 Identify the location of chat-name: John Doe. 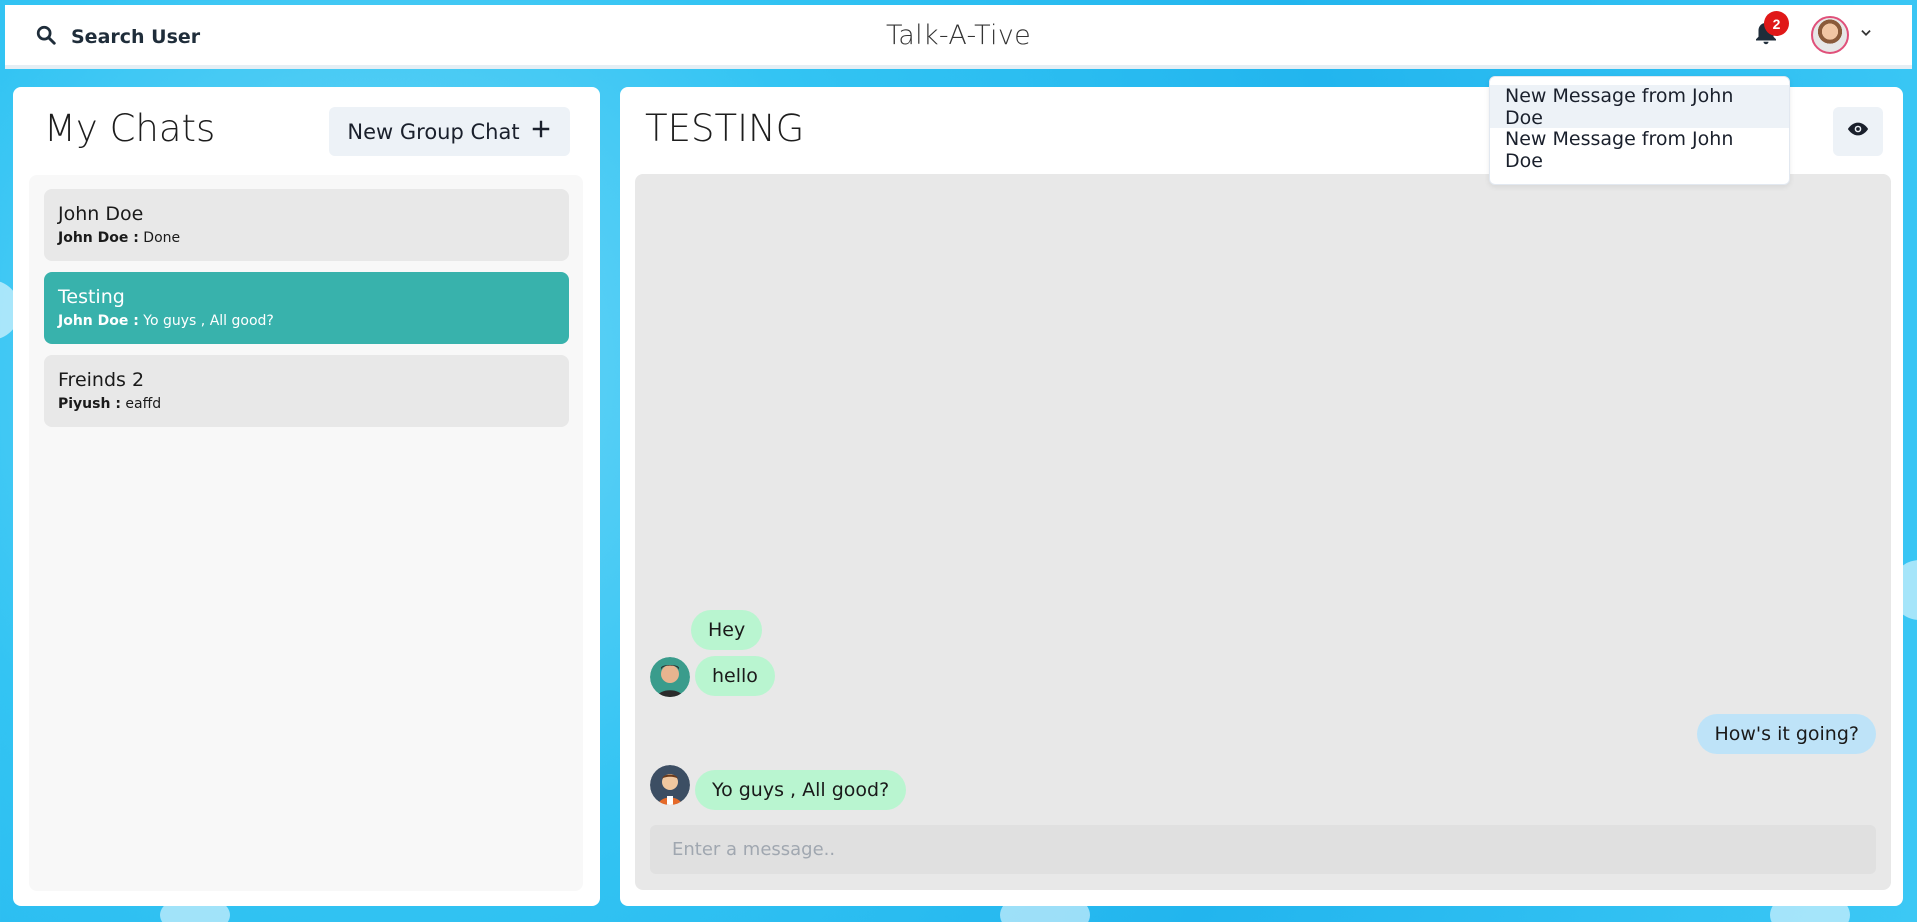
(101, 214).